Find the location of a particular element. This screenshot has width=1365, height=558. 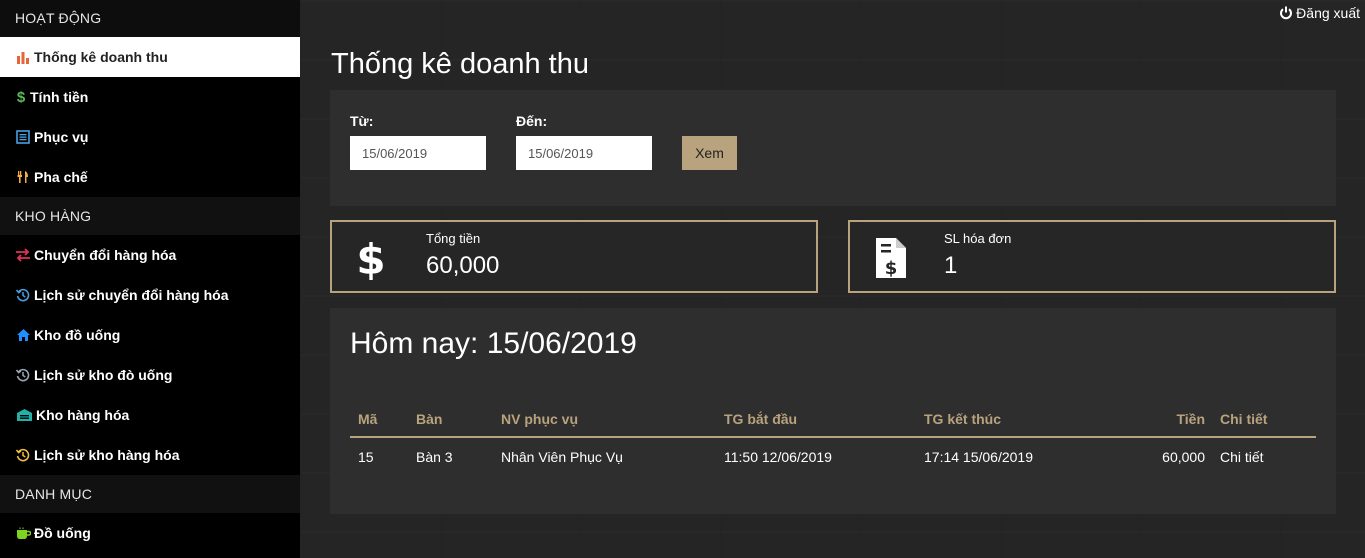

sidebar-item-label: Thống kê doanh thu is located at coordinates (101, 57).